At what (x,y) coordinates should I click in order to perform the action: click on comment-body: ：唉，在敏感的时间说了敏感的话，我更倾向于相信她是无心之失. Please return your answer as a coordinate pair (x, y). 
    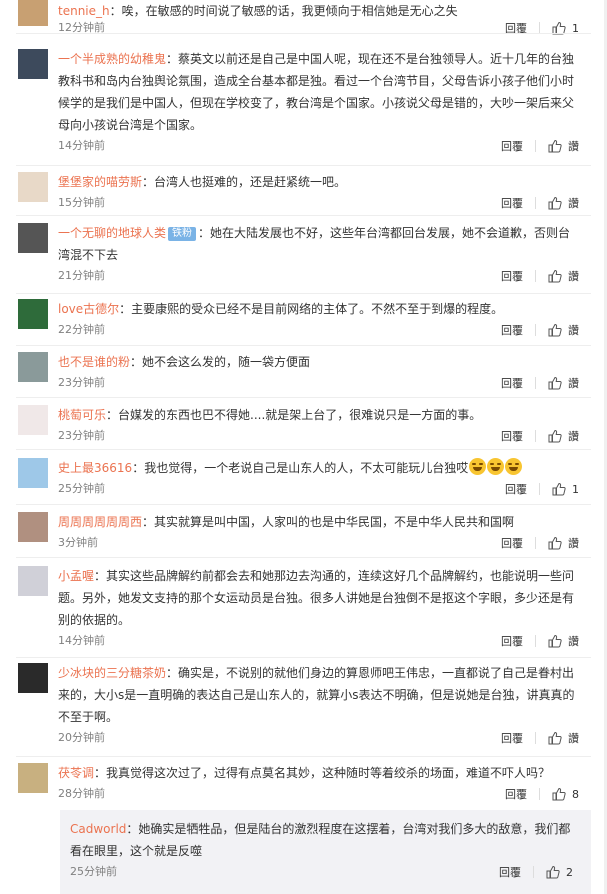
    Looking at the image, I should click on (283, 11).